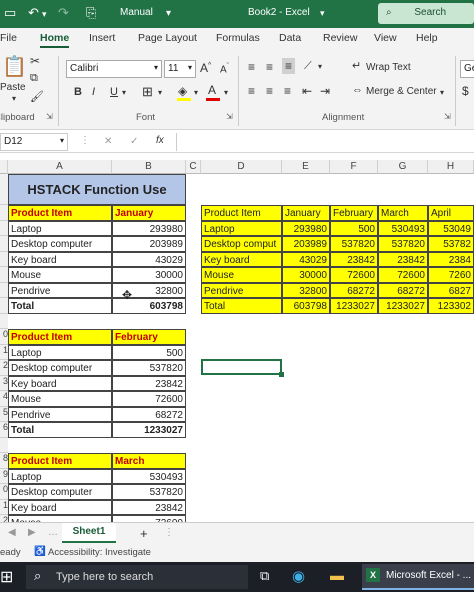 The width and height of the screenshot is (474, 592). I want to click on value-cell: 43029, so click(149, 259).